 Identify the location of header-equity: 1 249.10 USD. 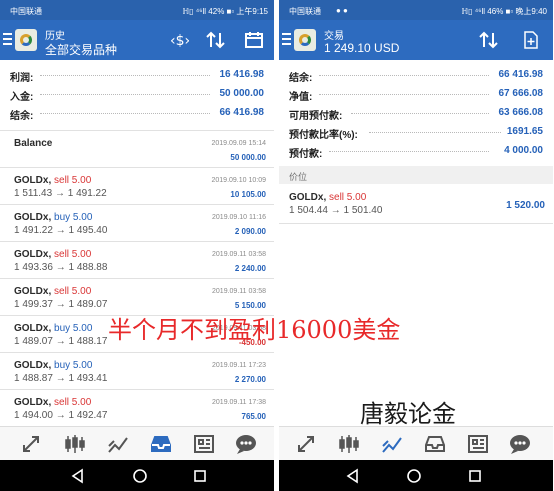
(362, 48).